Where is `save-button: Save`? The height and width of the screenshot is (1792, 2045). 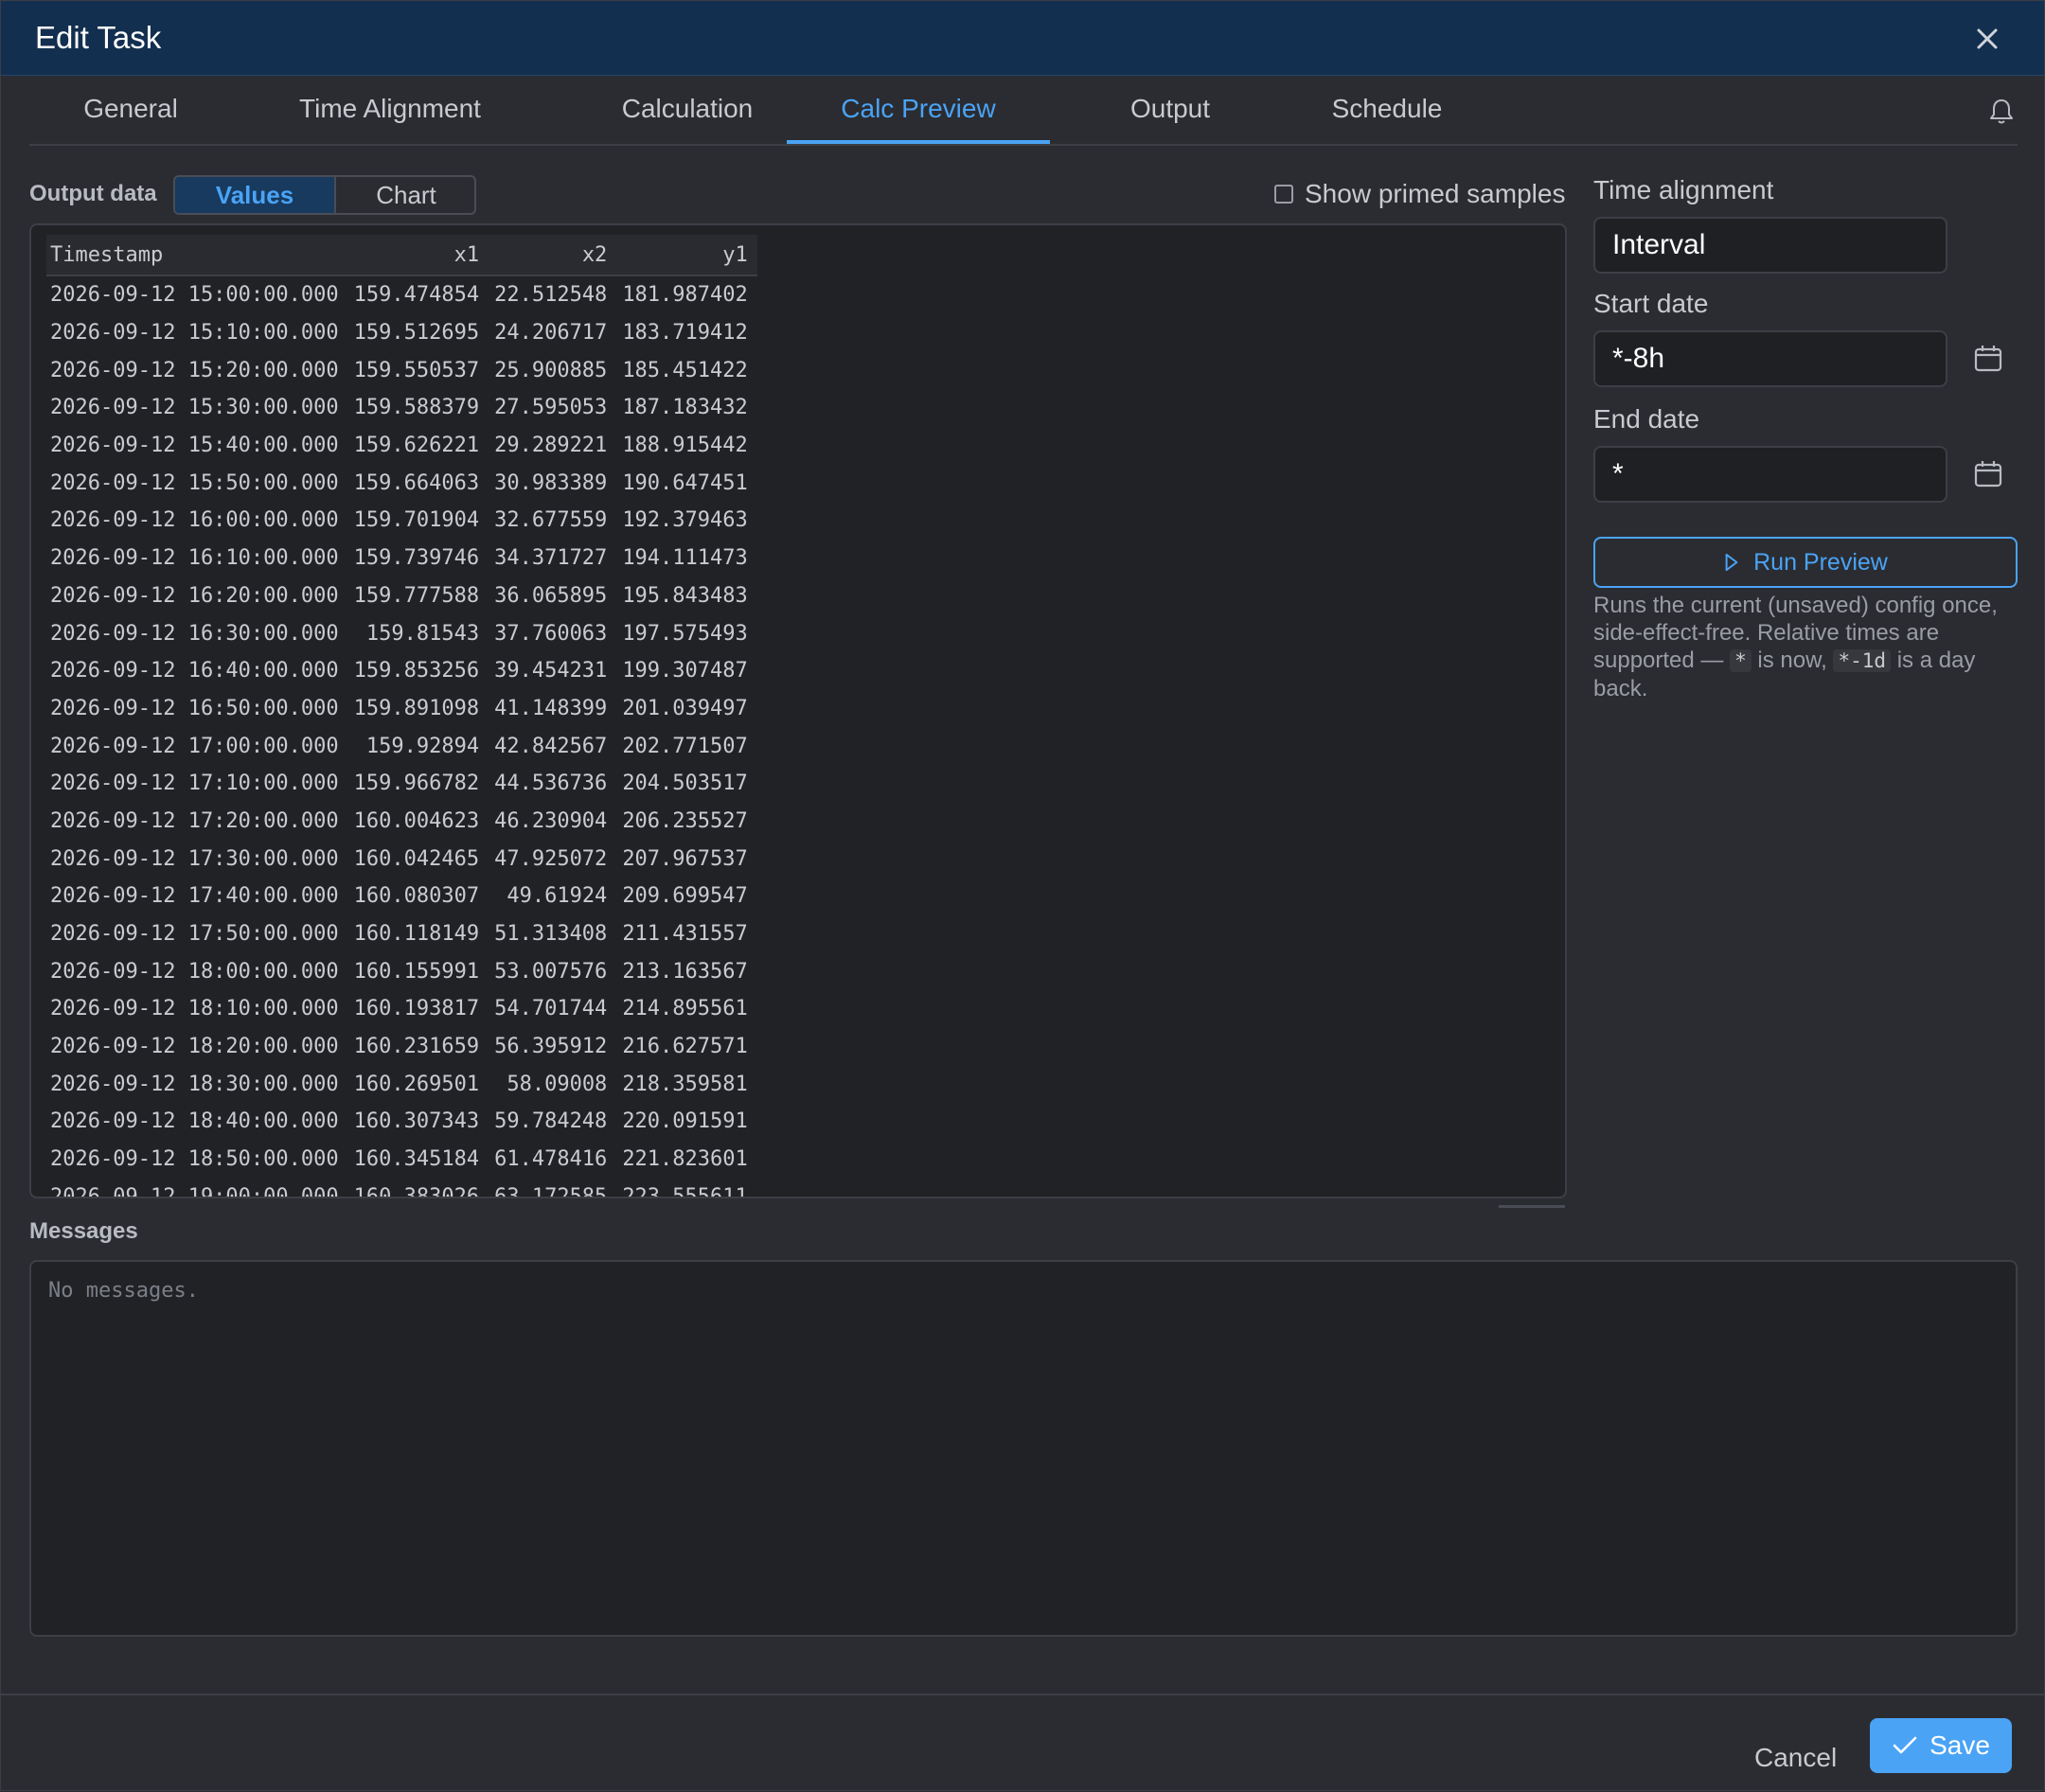
save-button: Save is located at coordinates (1941, 1746).